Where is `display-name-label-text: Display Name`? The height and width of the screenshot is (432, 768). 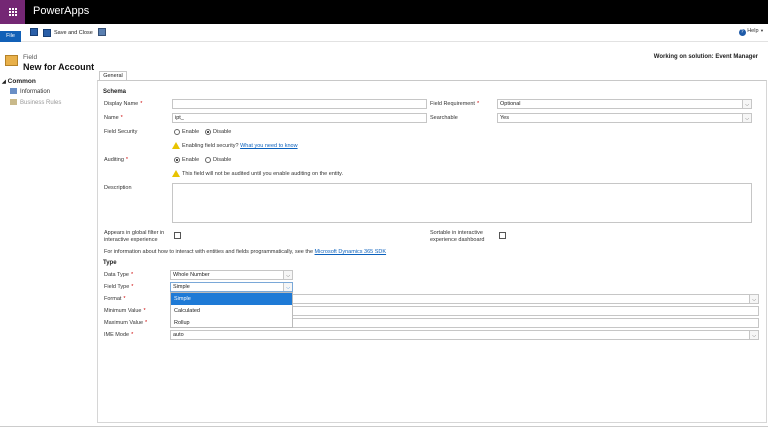
display-name-label-text: Display Name is located at coordinates (121, 104).